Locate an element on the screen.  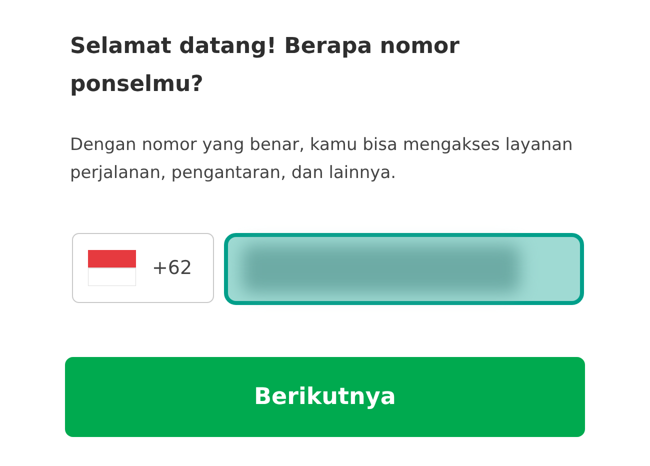
phone-field is located at coordinates (404, 269).